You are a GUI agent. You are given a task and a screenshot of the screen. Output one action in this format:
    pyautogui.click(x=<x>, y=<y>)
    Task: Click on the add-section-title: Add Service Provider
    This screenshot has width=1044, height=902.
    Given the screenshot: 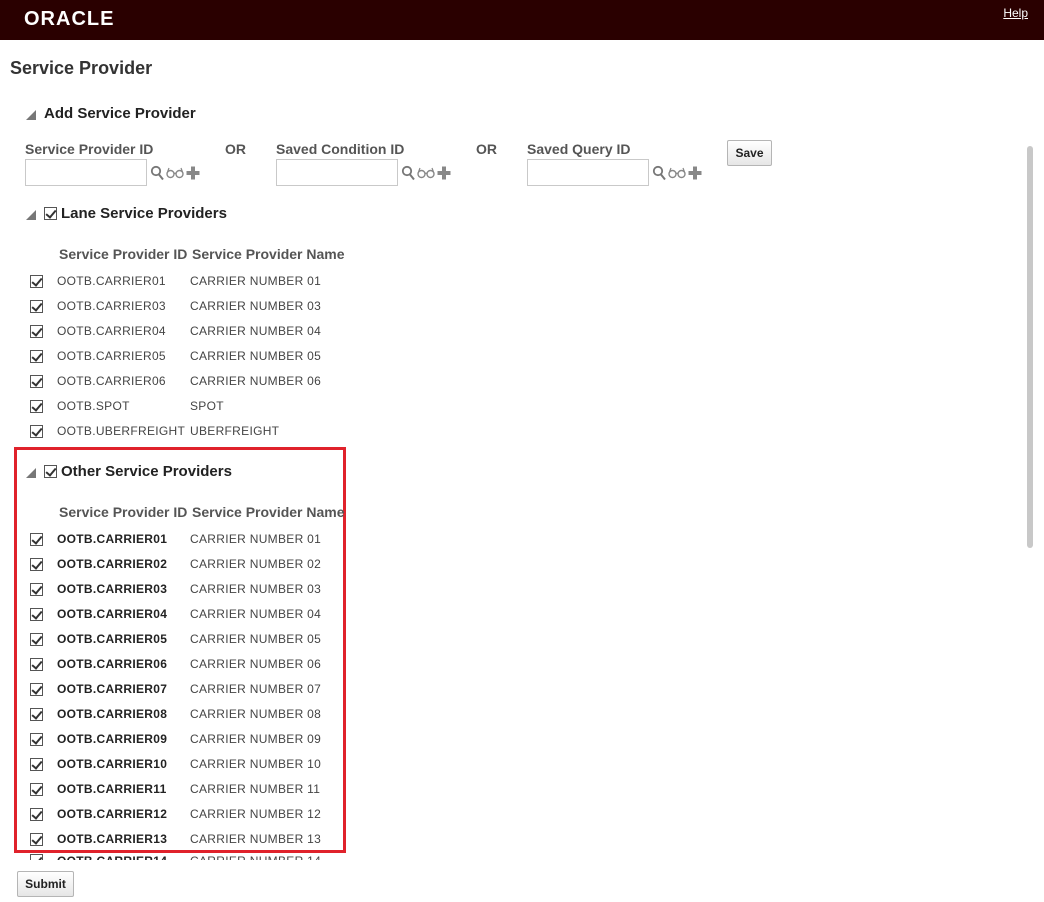 What is the action you would take?
    pyautogui.click(x=120, y=113)
    